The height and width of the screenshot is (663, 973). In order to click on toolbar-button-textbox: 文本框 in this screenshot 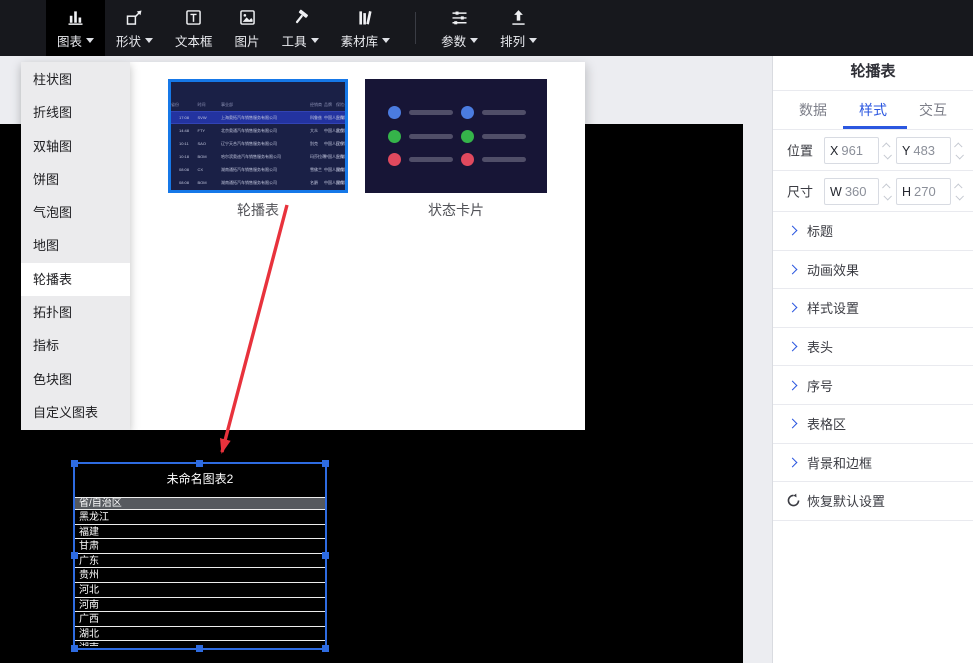, I will do `click(194, 28)`.